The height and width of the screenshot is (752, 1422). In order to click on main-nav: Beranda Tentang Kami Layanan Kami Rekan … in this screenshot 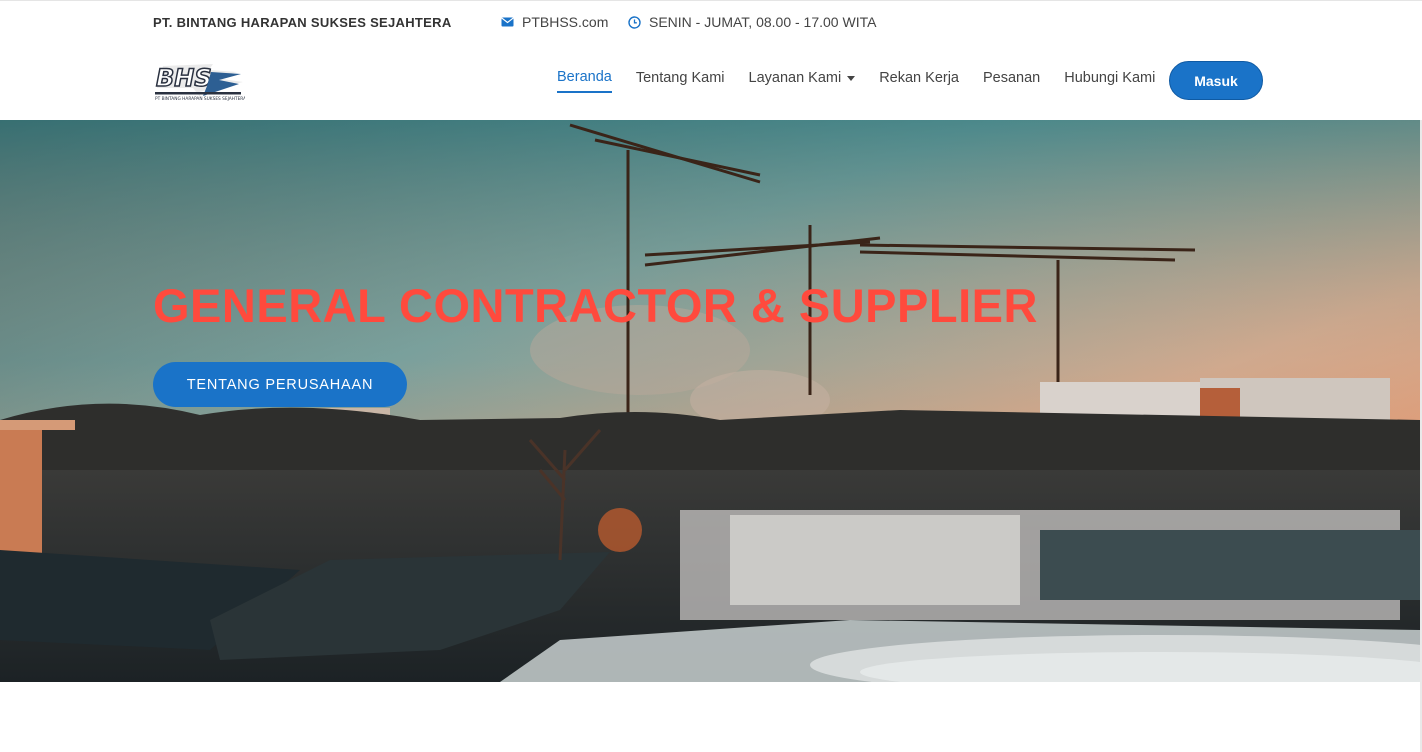, I will do `click(868, 81)`.